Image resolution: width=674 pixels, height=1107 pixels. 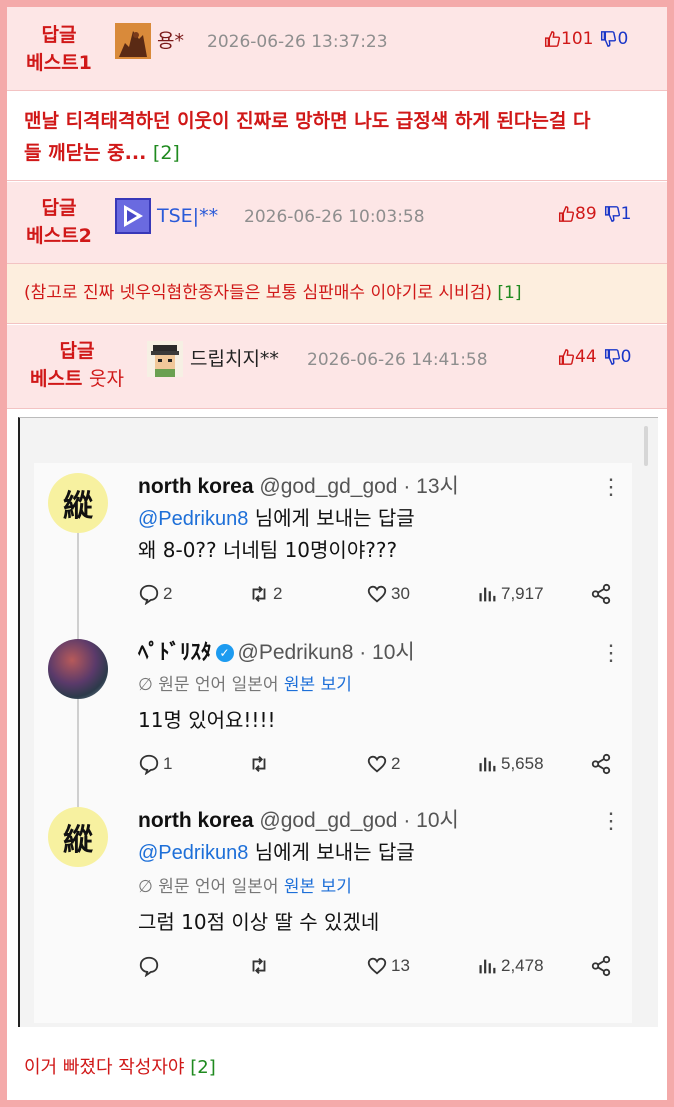 What do you see at coordinates (187, 216) in the screenshot?
I see `username: TSE|**` at bounding box center [187, 216].